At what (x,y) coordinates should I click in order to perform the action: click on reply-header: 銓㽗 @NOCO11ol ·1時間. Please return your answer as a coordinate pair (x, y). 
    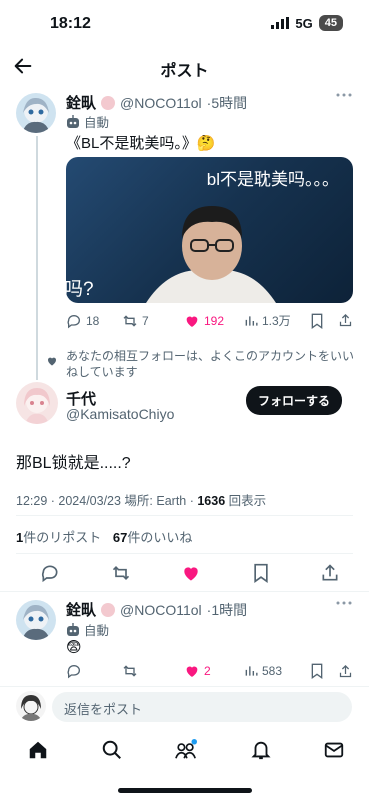
    Looking at the image, I should click on (156, 609).